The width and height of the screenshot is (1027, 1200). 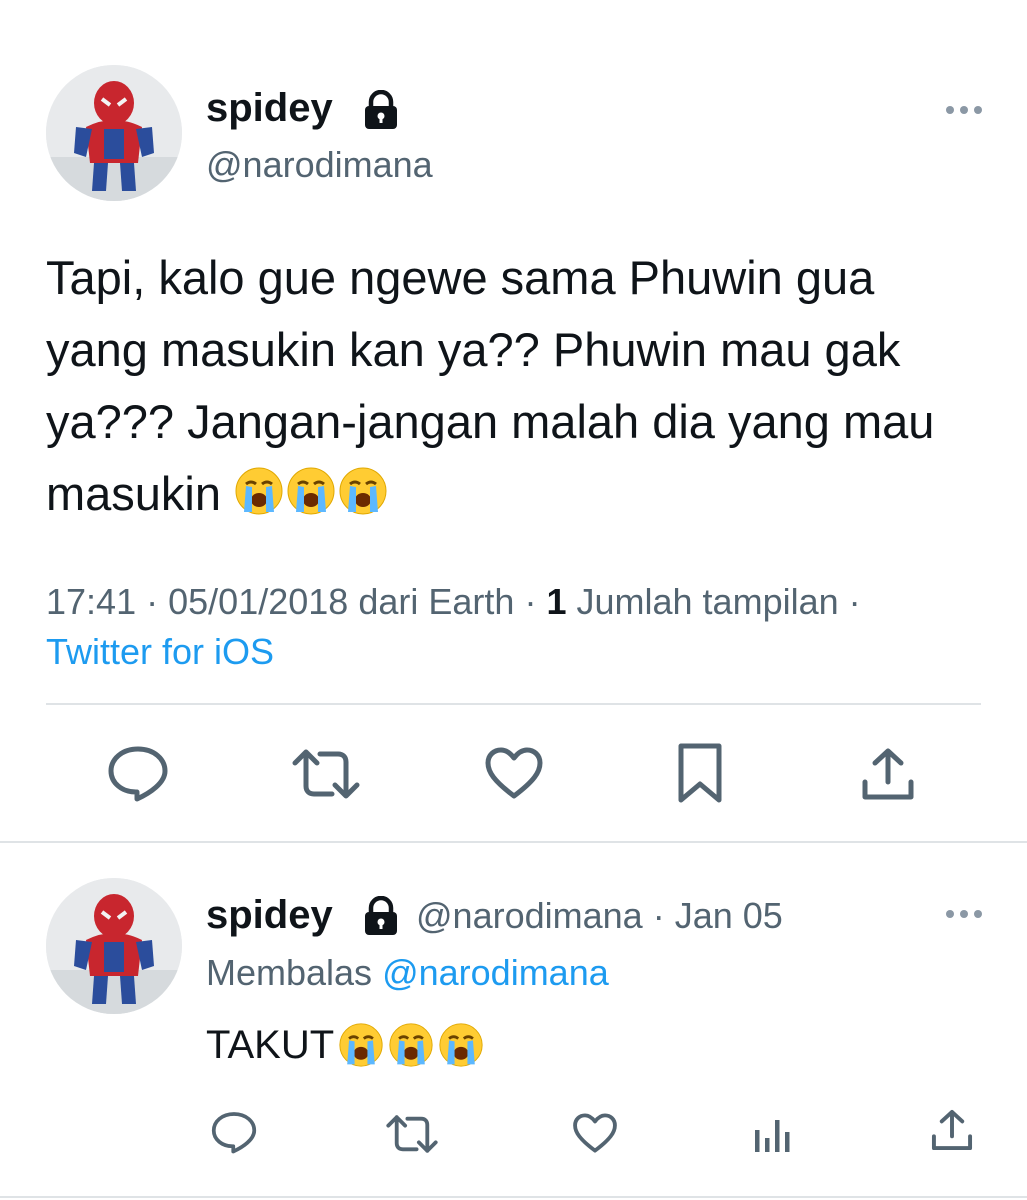 What do you see at coordinates (700, 773) in the screenshot?
I see `bookmark-icon` at bounding box center [700, 773].